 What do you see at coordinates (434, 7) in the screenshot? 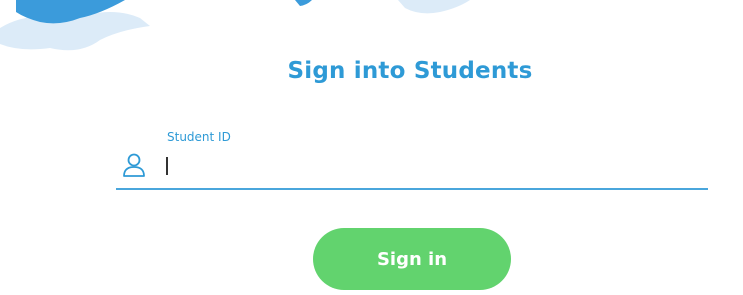
I see `cloud-shape-center` at bounding box center [434, 7].